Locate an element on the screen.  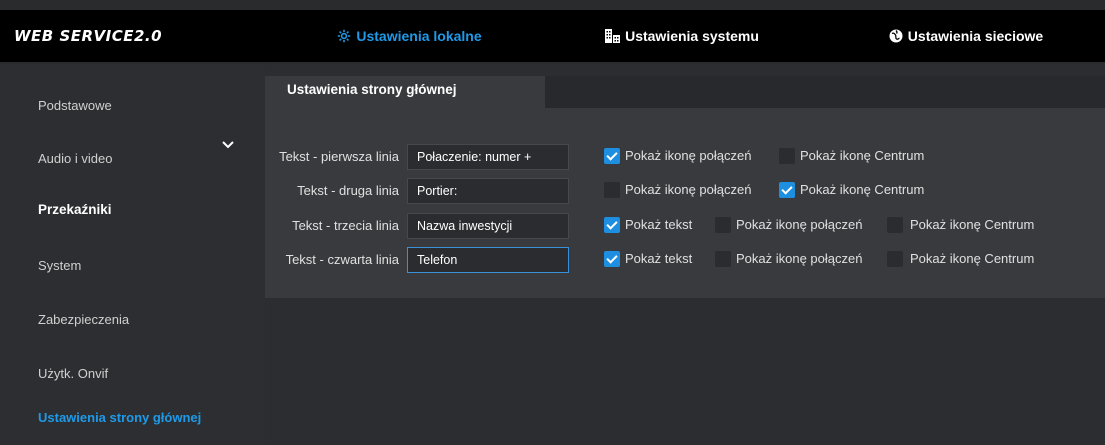
row-label: Tekst - pierwsza linia is located at coordinates (339, 156).